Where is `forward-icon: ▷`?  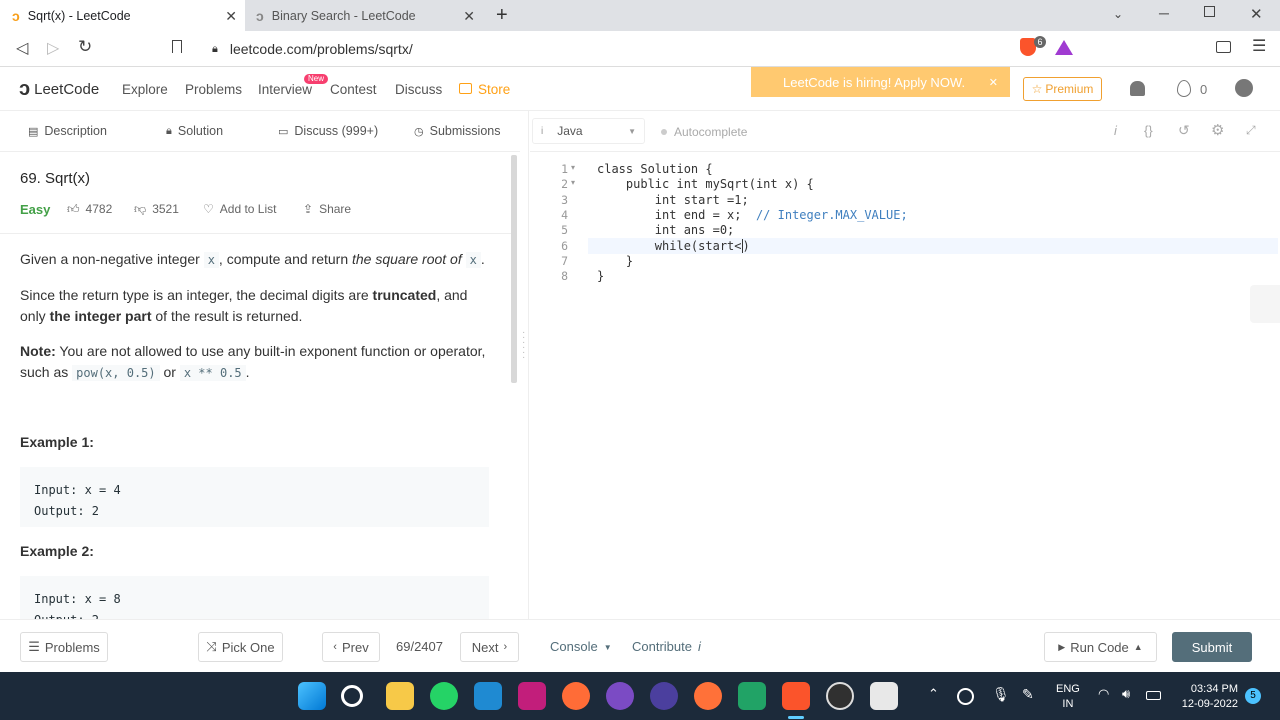
forward-icon: ▷ is located at coordinates (53, 48).